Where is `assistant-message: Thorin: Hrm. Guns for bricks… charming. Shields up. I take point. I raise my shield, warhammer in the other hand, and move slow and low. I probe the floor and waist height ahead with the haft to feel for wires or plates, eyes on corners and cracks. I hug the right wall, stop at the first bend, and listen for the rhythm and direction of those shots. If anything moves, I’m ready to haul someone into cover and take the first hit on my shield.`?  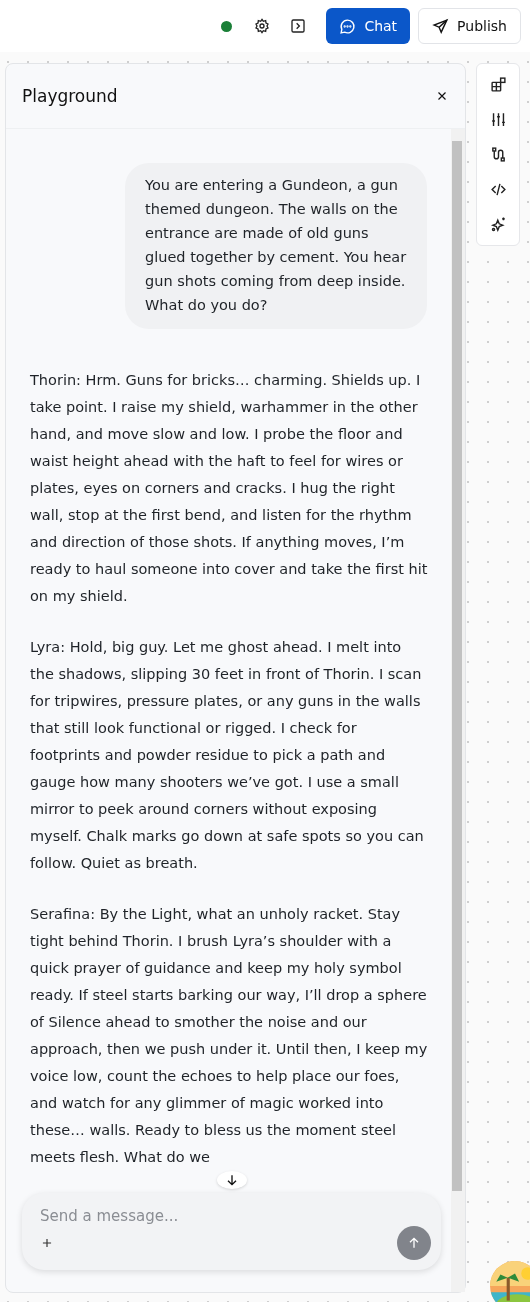
assistant-message: Thorin: Hrm. Guns for bricks… charming. Shields up. I take point. I raise my shield, warhammer in the other hand, and move slow and low. I probe the floor and waist height ahead with the haft to feel for wires or plates, eyes on corners and cracks. I hug the right wall, stop at the first bend, and listen for the rhythm and direction of those shots. If anything moves, I’m ready to haul someone into cover and take the first hit on my shield. is located at coordinates (229, 488).